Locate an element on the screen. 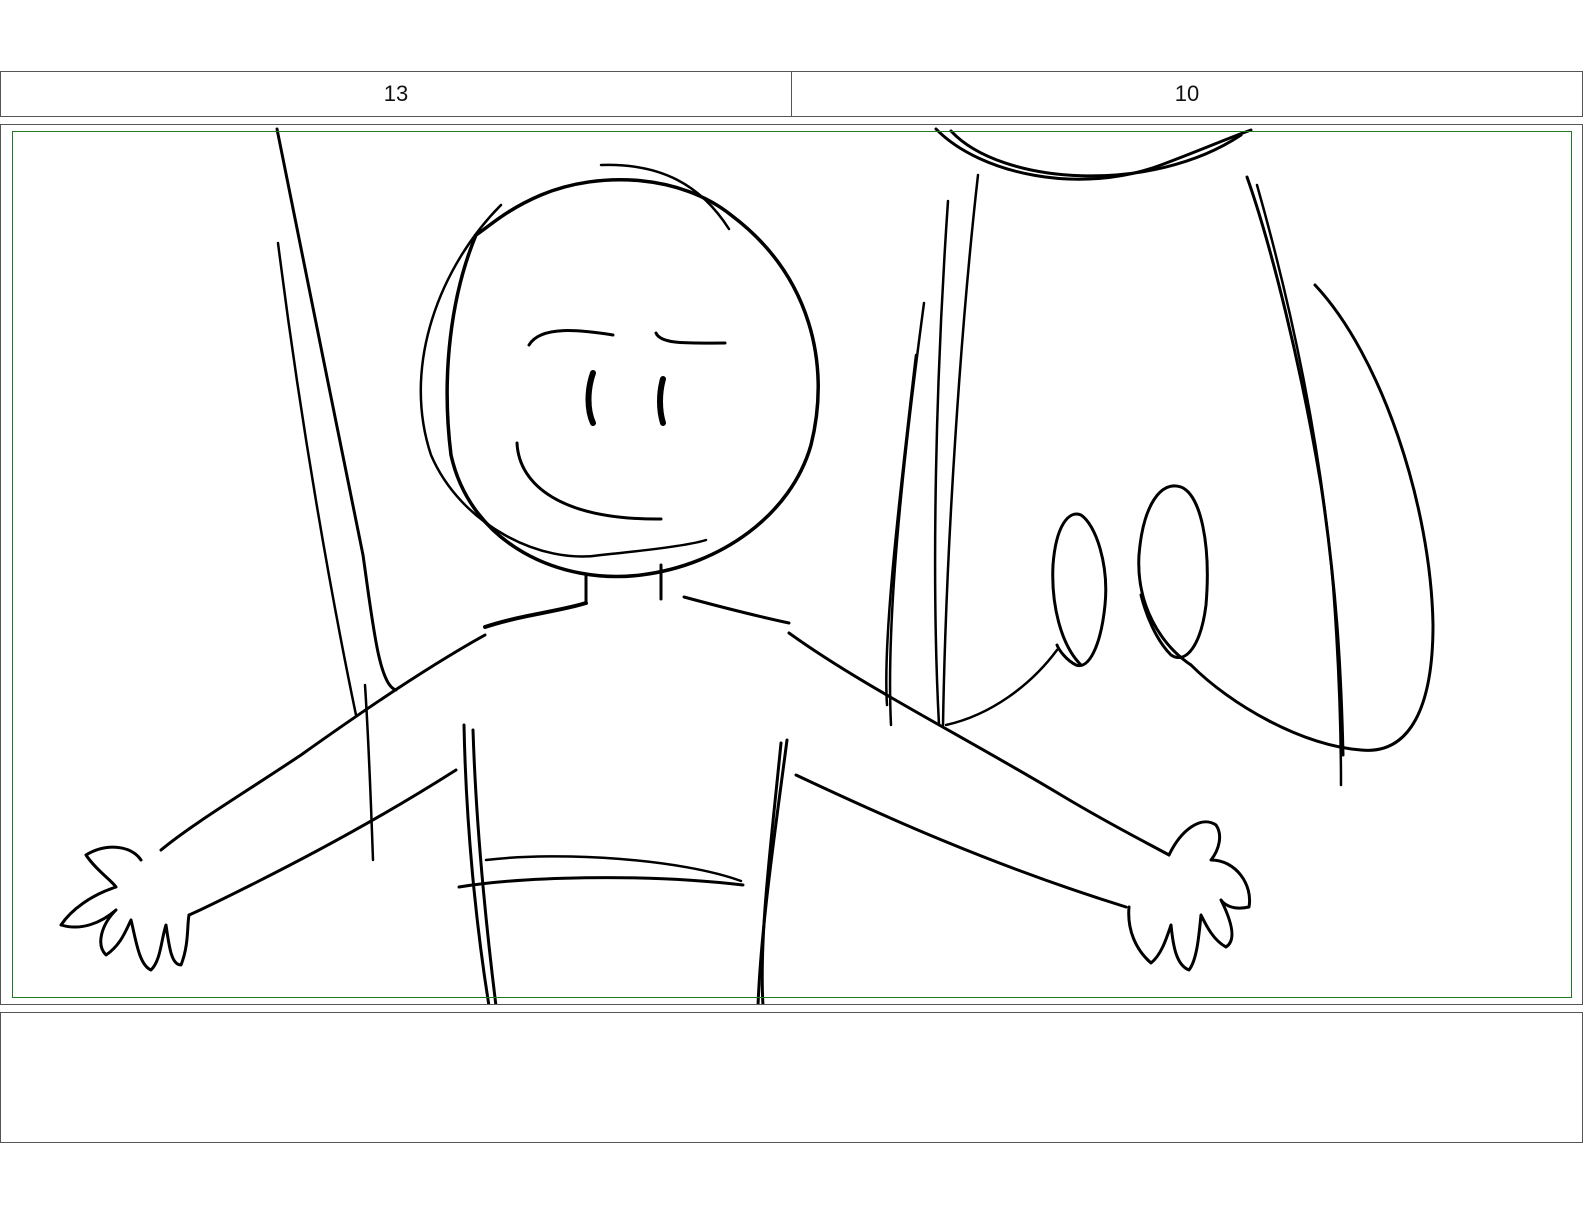 The width and height of the screenshot is (1584, 1224). panel-number: 10 is located at coordinates (1186, 94).